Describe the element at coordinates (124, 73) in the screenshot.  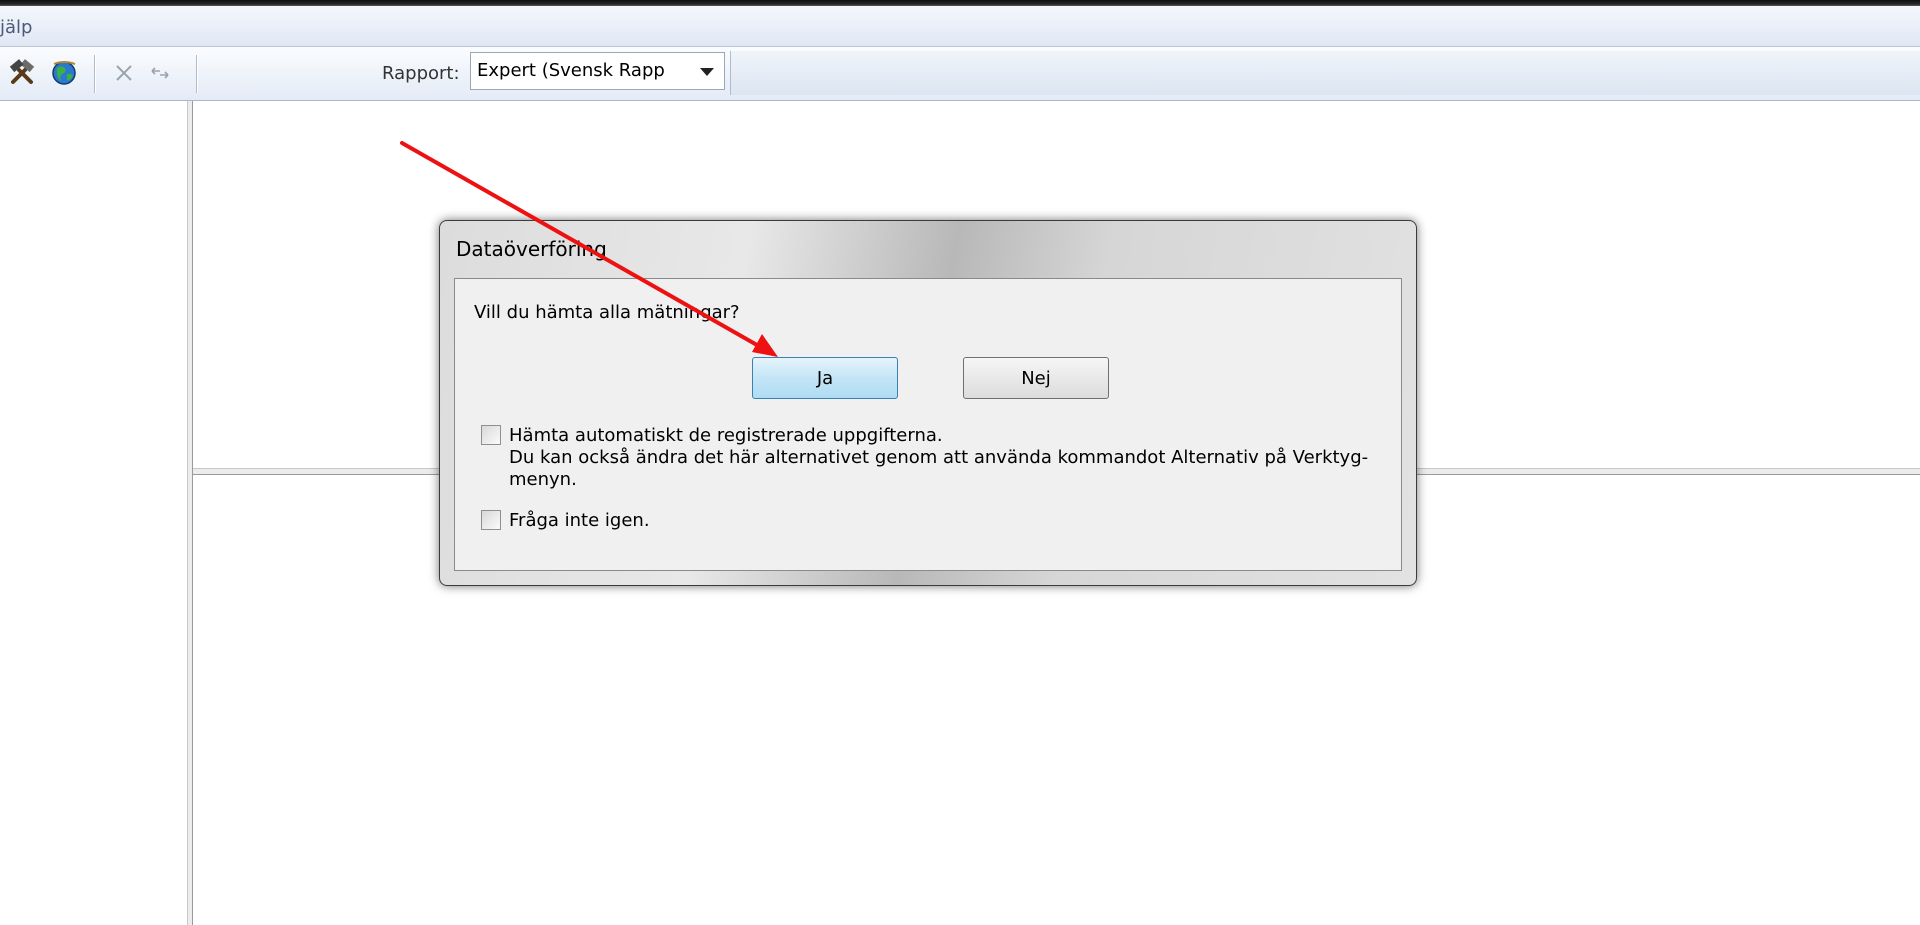
I see `delete-icon` at that location.